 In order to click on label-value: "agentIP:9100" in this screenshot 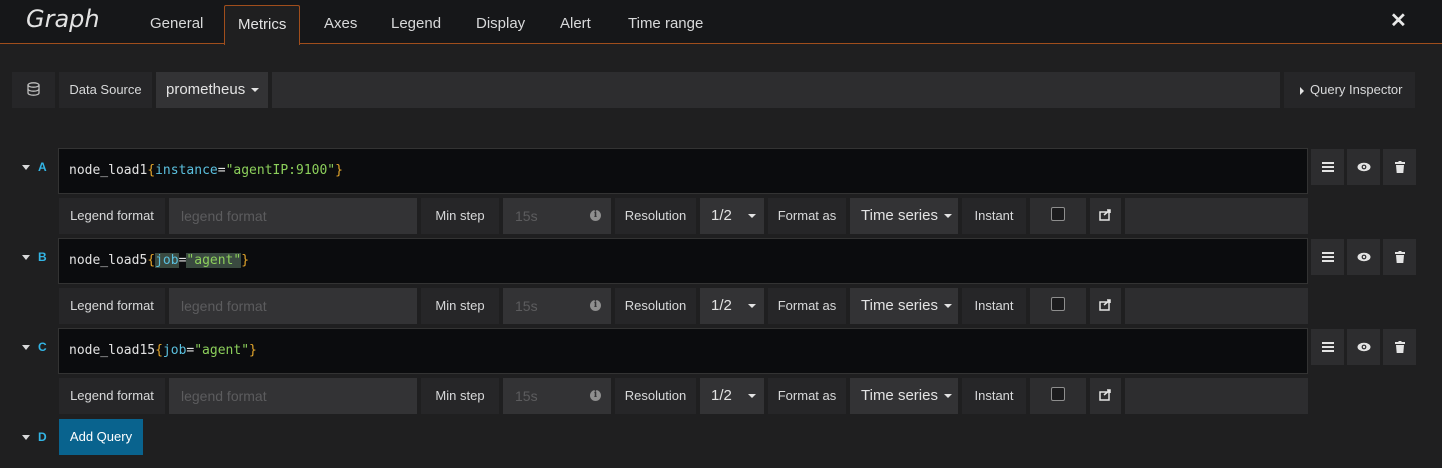, I will do `click(280, 170)`.